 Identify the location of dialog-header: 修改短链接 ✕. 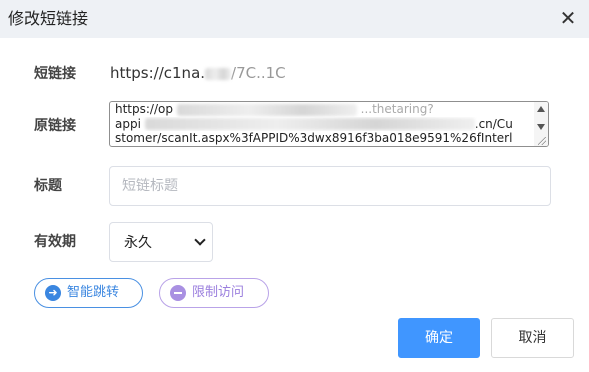
(294, 19).